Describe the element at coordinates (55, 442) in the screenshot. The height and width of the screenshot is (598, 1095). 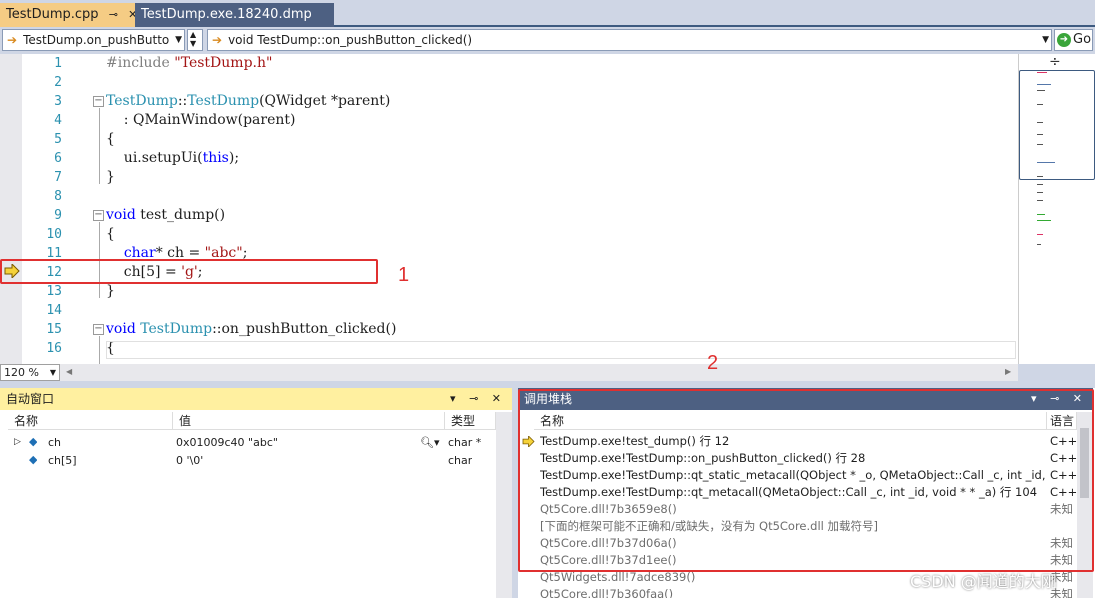
I see `row-name: ch` at that location.